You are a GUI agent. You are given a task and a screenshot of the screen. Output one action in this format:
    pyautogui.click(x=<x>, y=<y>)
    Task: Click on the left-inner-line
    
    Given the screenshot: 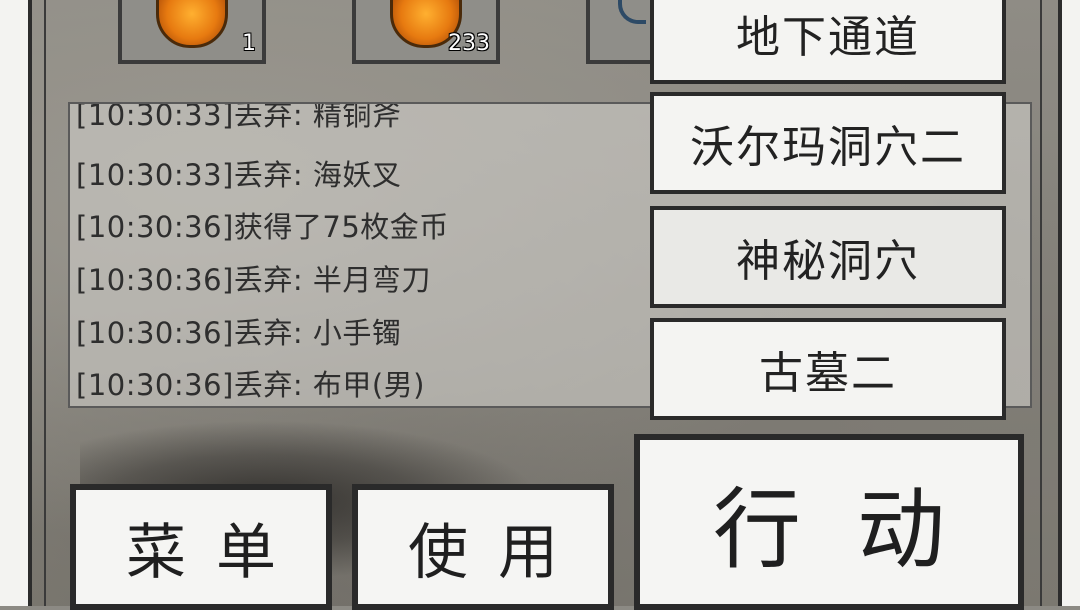 What is the action you would take?
    pyautogui.click(x=45, y=303)
    